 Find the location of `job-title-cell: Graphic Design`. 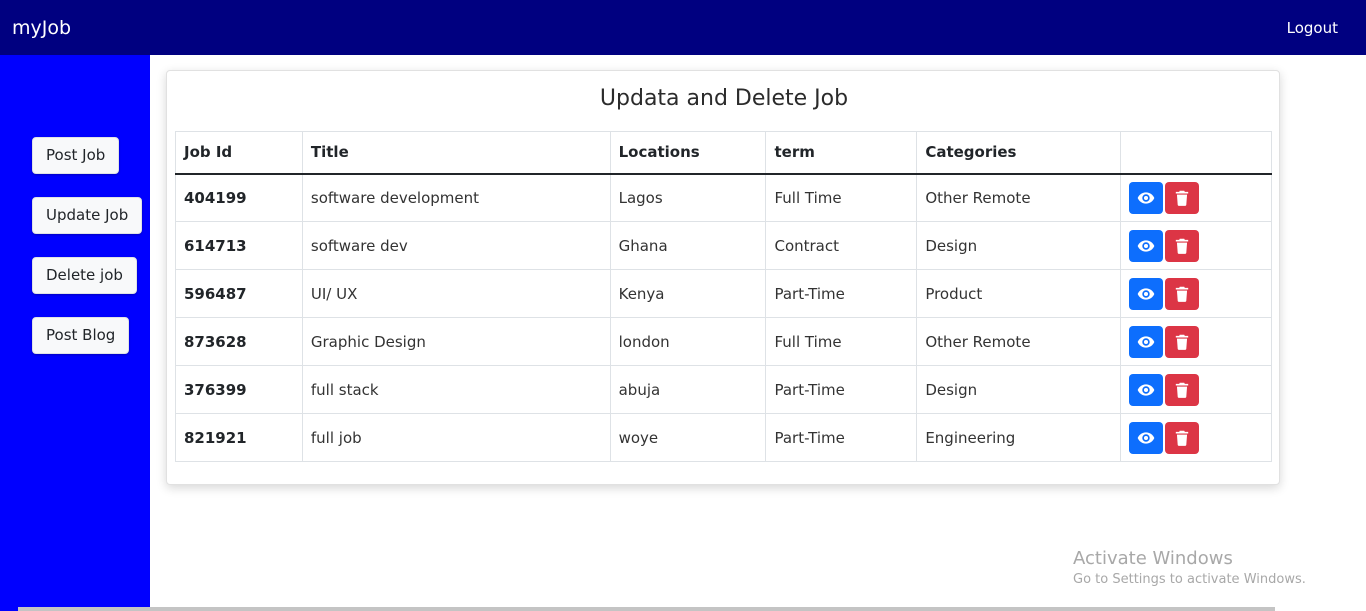

job-title-cell: Graphic Design is located at coordinates (456, 341).